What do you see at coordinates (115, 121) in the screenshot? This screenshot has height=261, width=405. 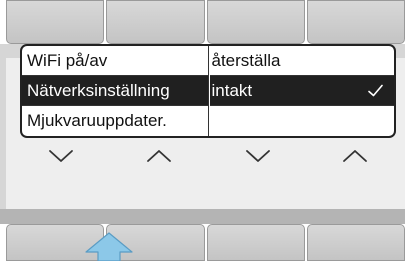 I see `menu-item-software-update: Mjukvaruuppdater.` at bounding box center [115, 121].